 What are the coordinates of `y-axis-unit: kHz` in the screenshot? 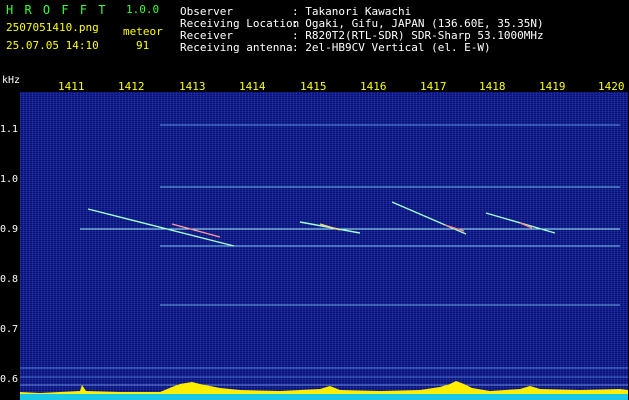 It's located at (11, 80).